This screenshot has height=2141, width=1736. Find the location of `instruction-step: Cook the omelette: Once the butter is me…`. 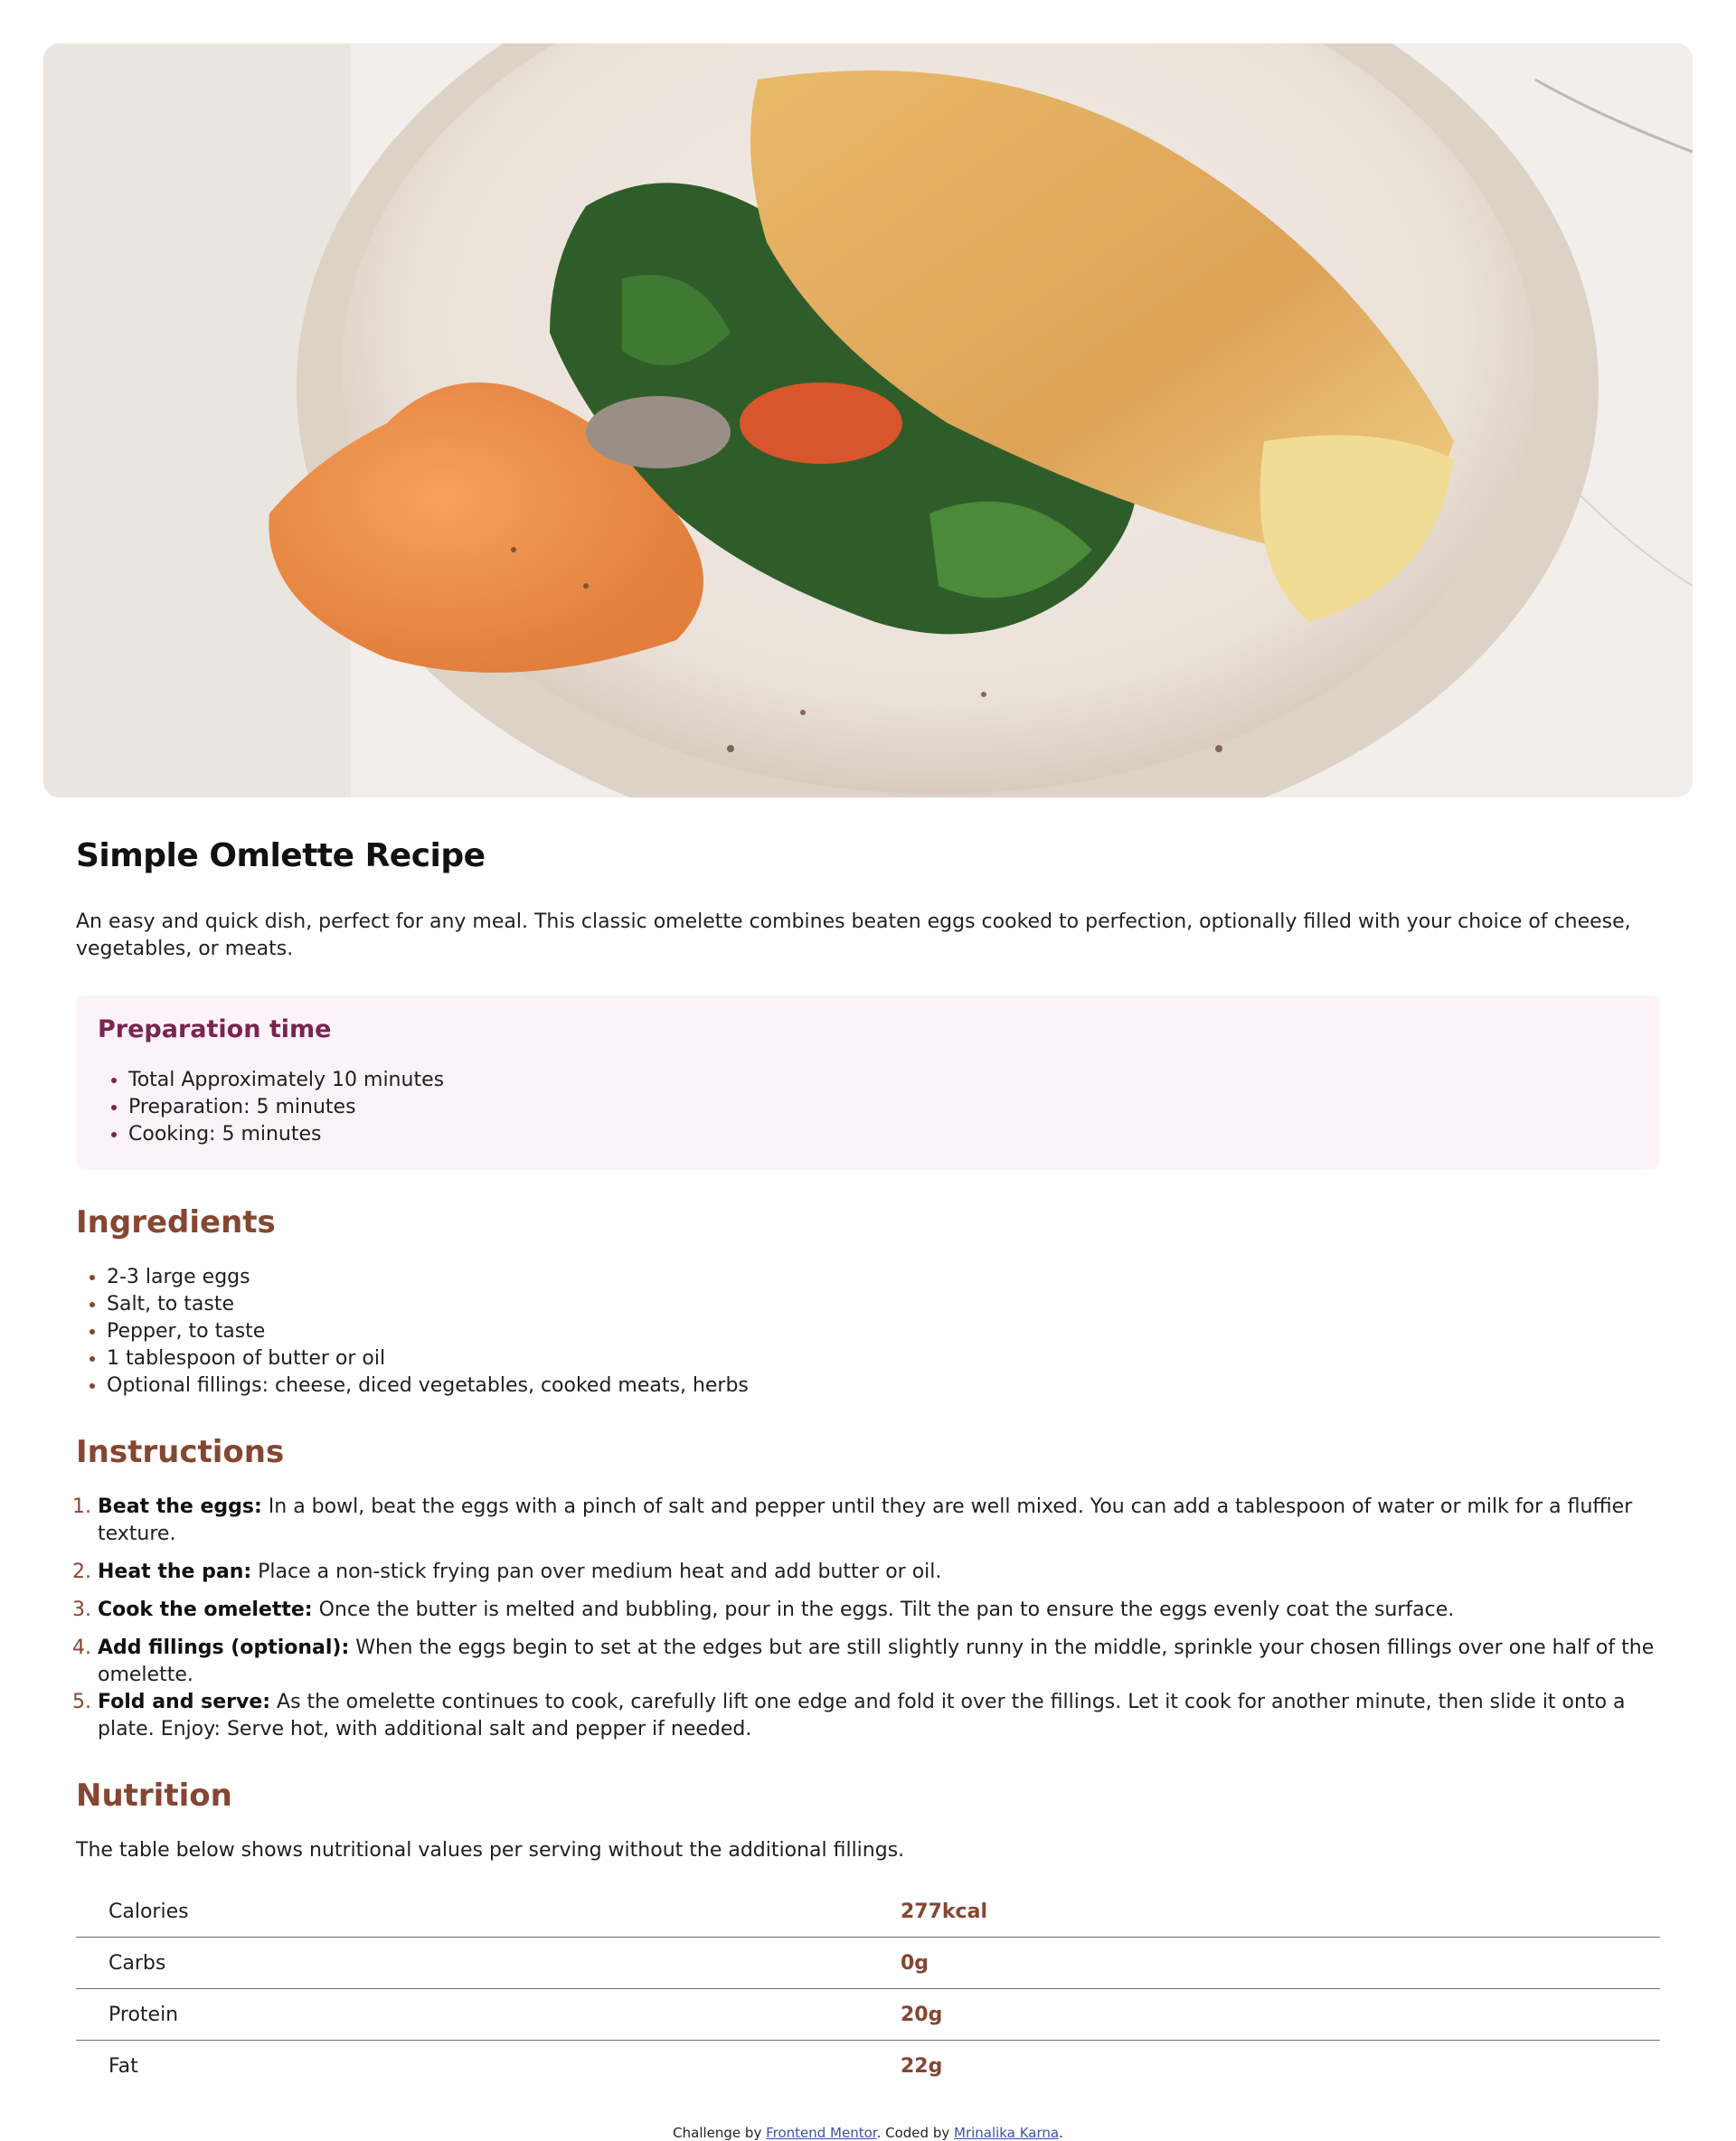

instruction-step: Cook the omelette: Once the butter is me… is located at coordinates (879, 1610).